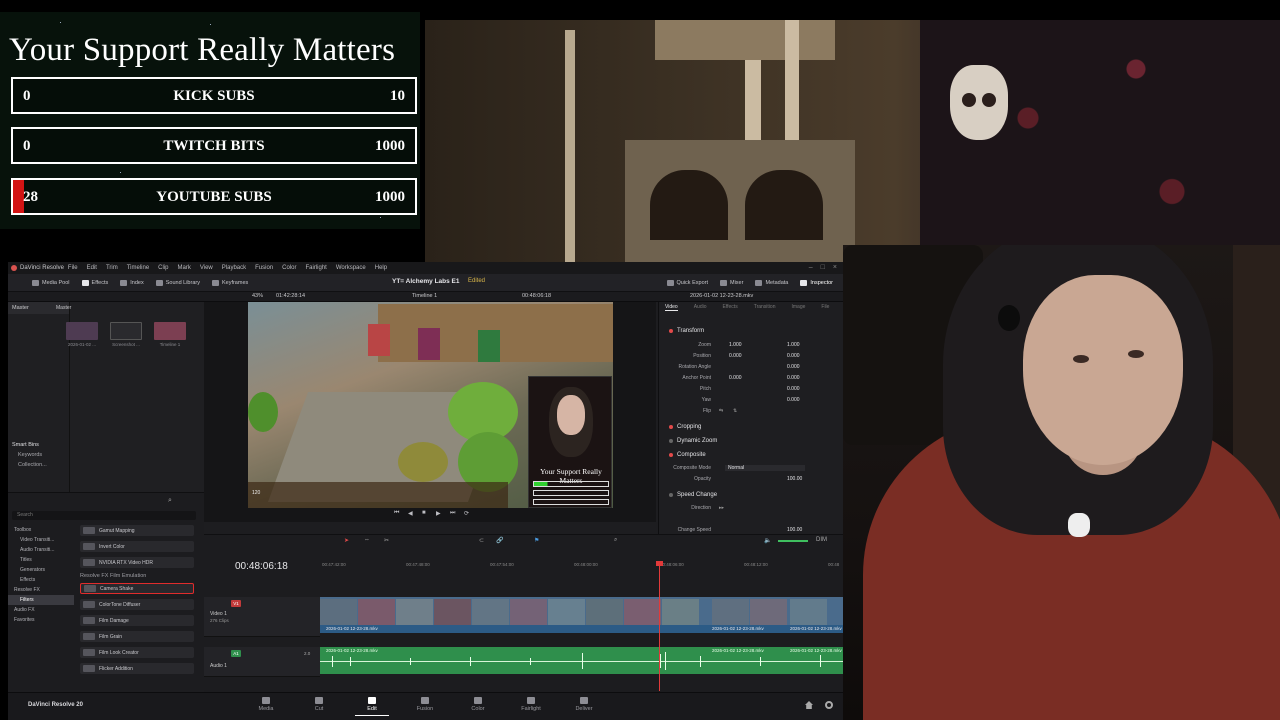  I want to click on selection-tool-icon: ➤, so click(346, 540).